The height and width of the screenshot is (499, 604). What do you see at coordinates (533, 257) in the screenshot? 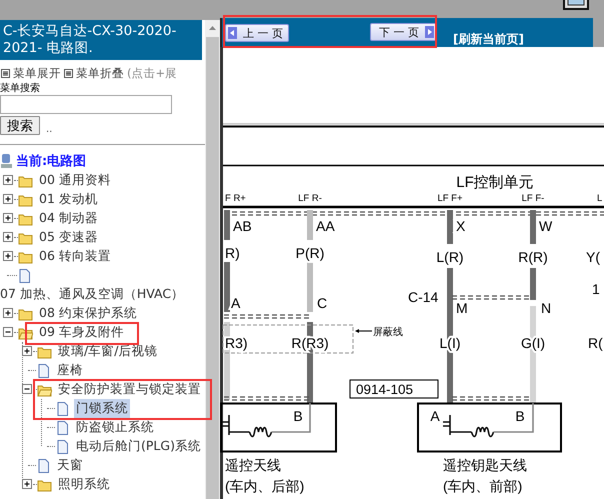
I see `connector-label: R(R)` at bounding box center [533, 257].